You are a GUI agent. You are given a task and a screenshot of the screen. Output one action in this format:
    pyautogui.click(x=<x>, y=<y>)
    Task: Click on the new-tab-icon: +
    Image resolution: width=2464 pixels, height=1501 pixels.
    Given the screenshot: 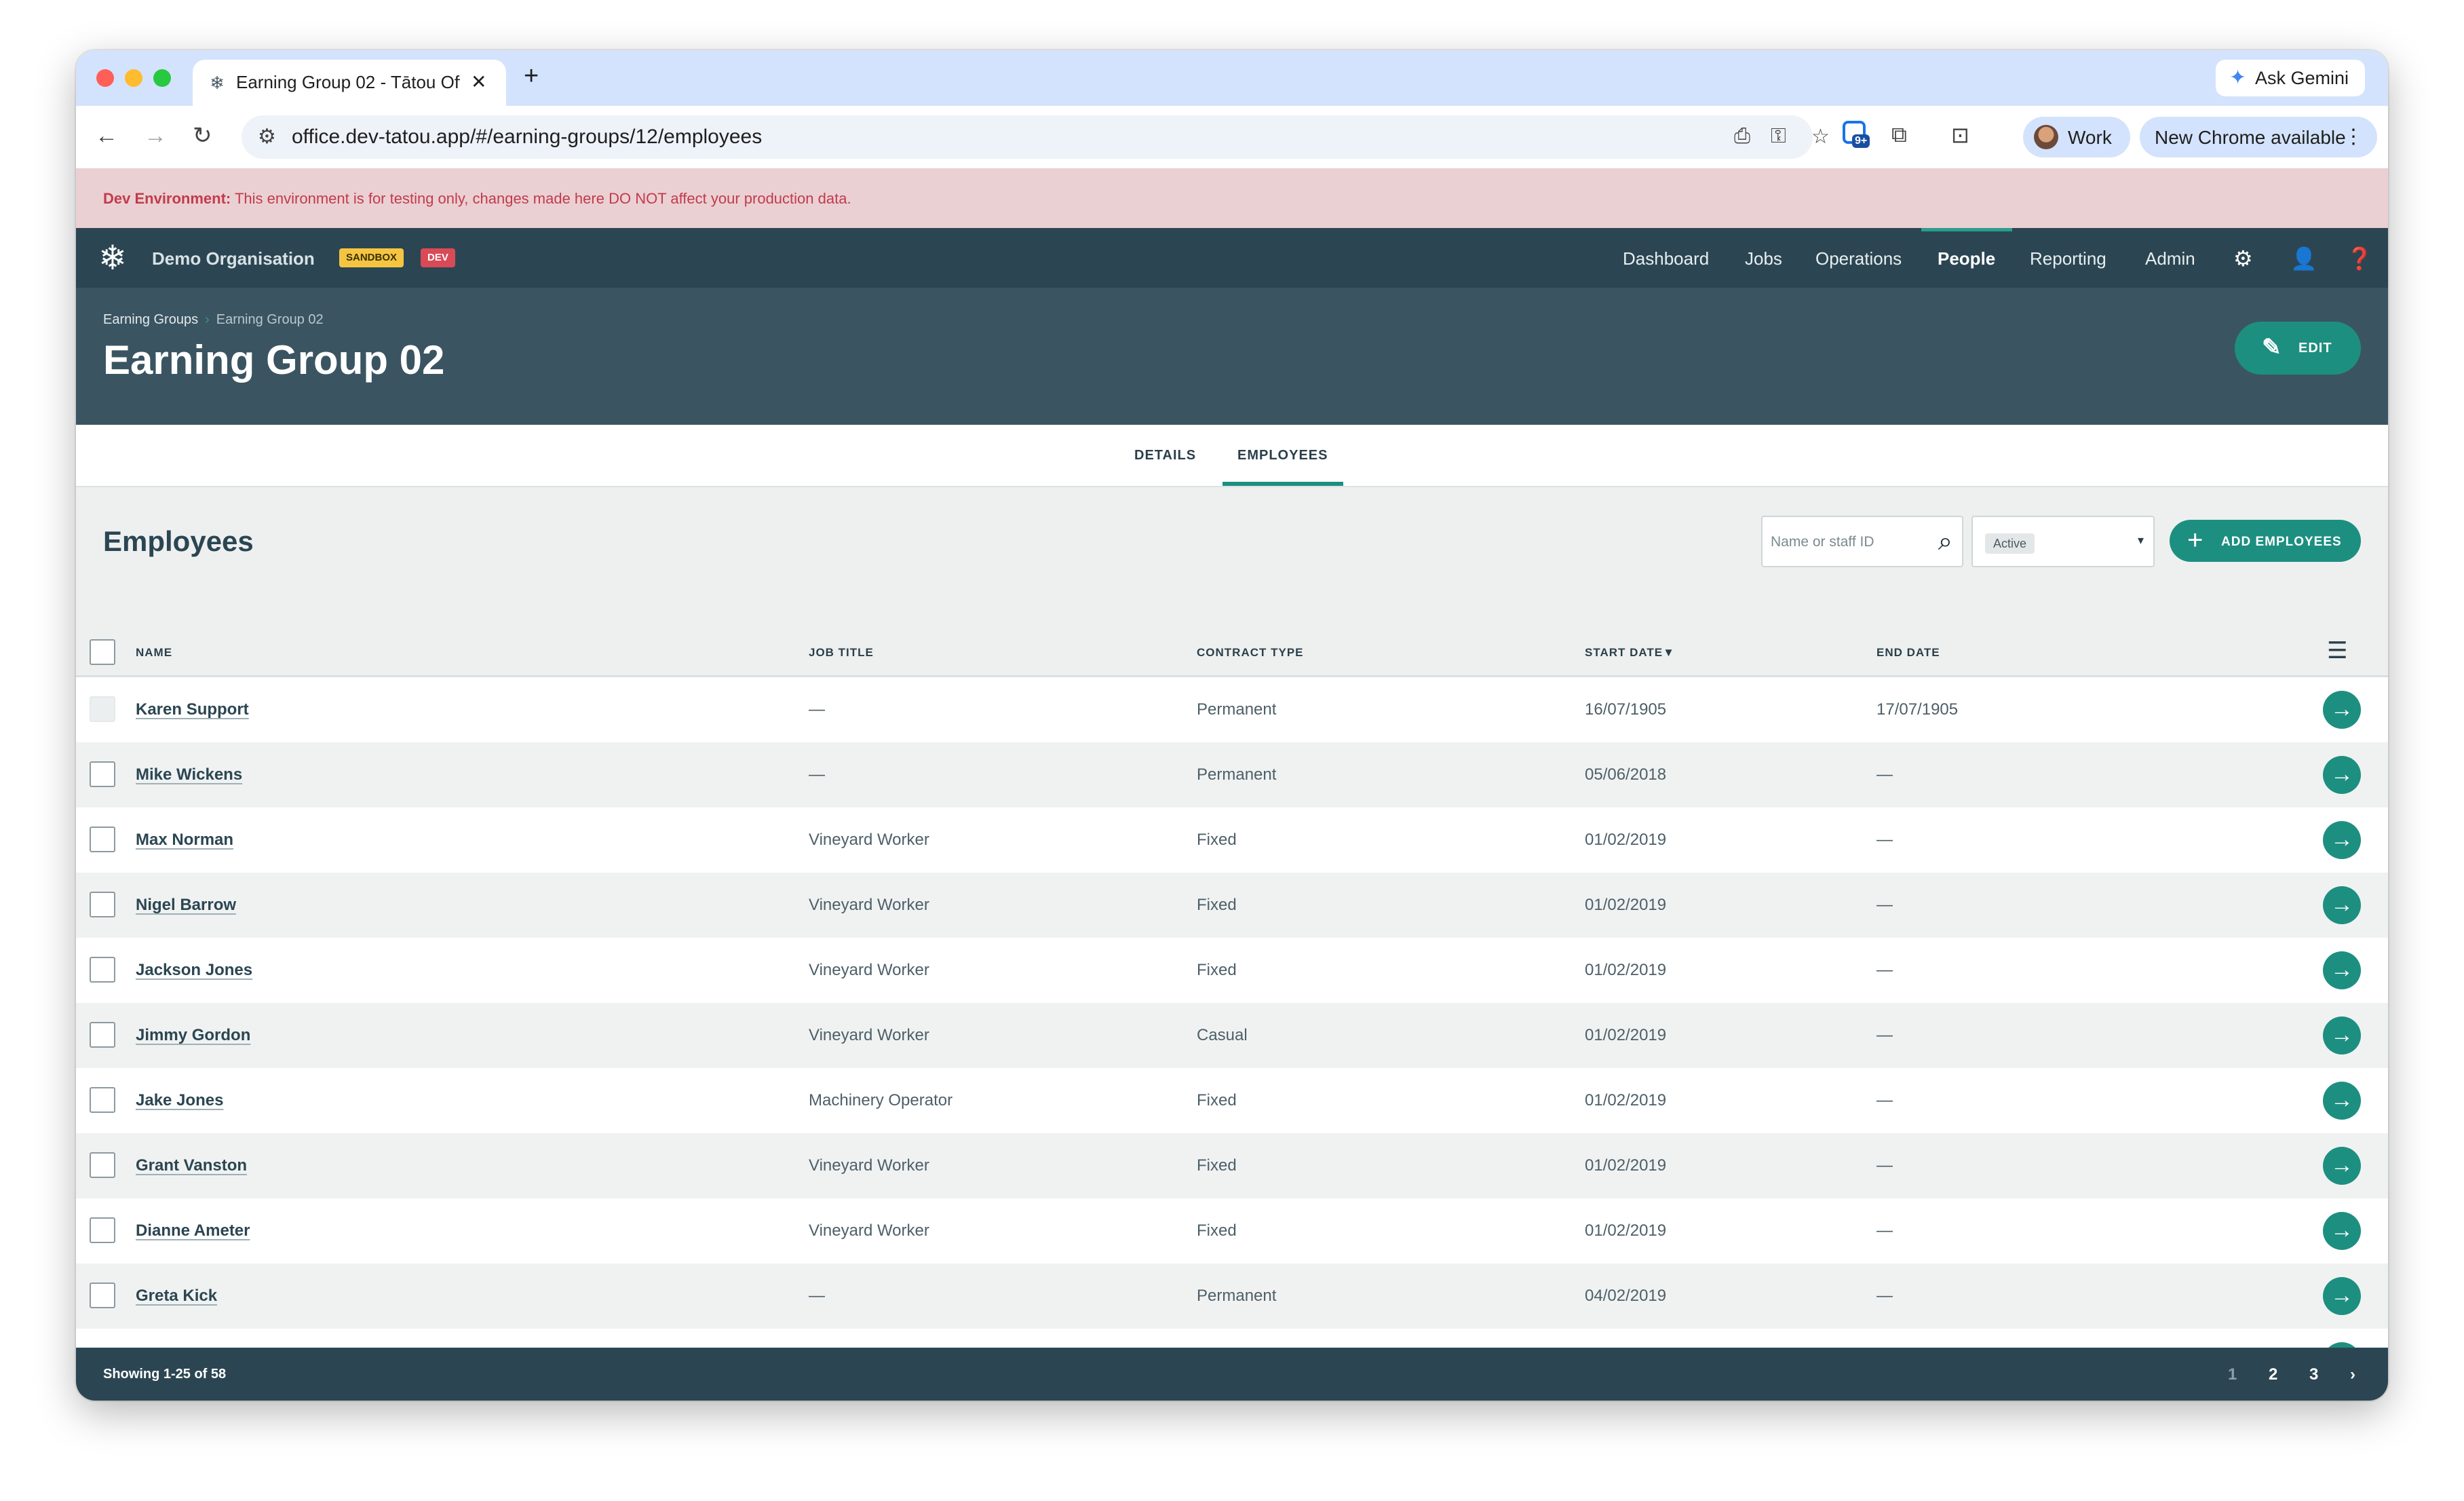 What is the action you would take?
    pyautogui.click(x=531, y=76)
    